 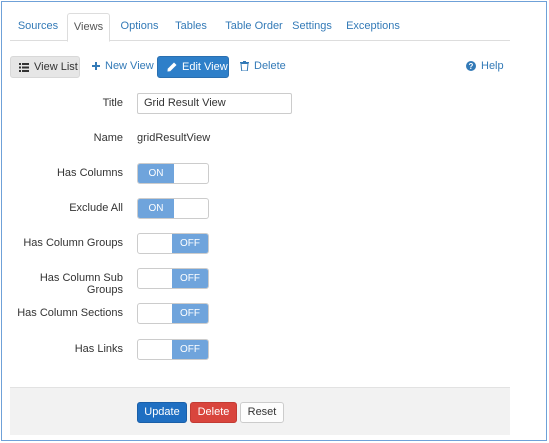 What do you see at coordinates (98, 349) in the screenshot?
I see `has-links-label: Has Links` at bounding box center [98, 349].